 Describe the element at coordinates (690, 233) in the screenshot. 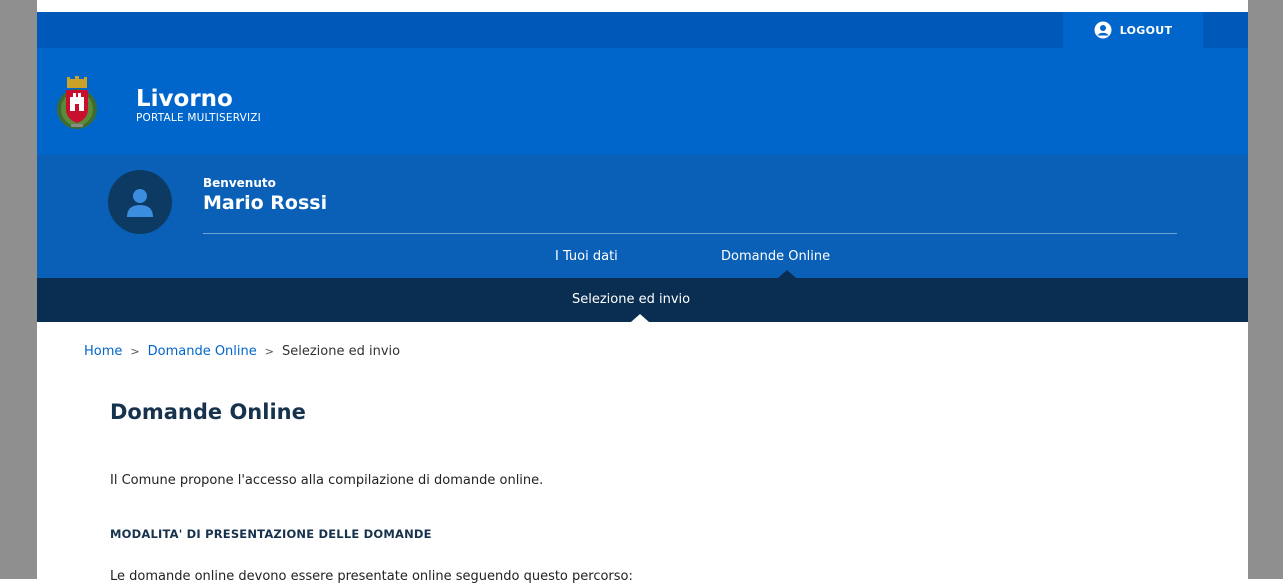

I see `divider` at that location.